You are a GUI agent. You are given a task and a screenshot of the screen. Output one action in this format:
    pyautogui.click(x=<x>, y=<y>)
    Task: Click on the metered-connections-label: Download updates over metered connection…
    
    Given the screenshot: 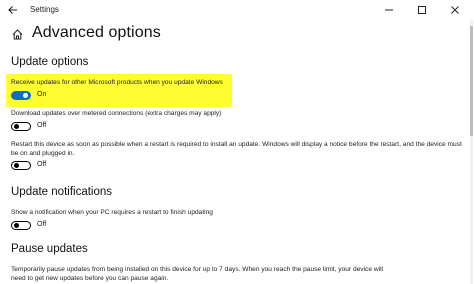 What is the action you would take?
    pyautogui.click(x=116, y=113)
    